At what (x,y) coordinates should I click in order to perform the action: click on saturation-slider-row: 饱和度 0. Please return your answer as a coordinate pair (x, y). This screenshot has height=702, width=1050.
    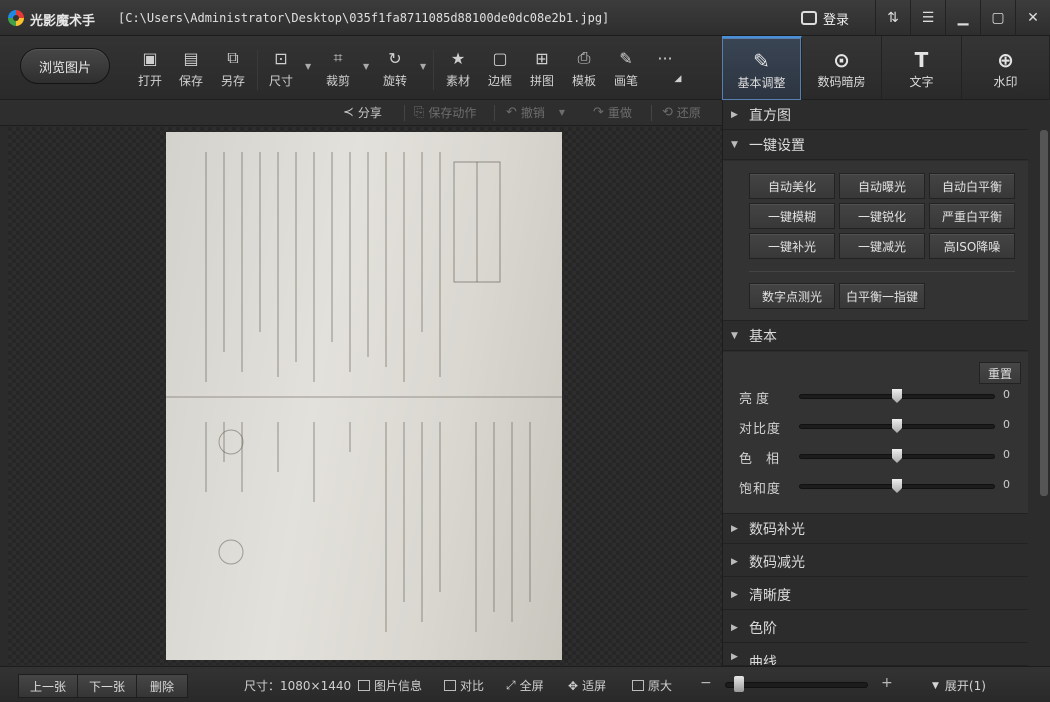
    Looking at the image, I should click on (879, 486).